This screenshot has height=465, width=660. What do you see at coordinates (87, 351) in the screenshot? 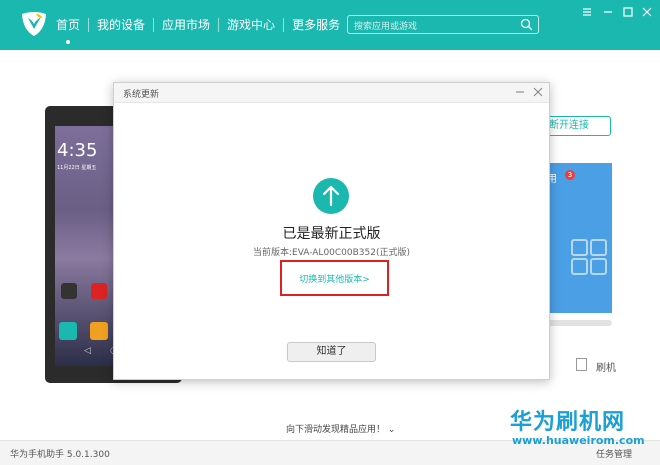
I see `back-nav-icon: ◁` at bounding box center [87, 351].